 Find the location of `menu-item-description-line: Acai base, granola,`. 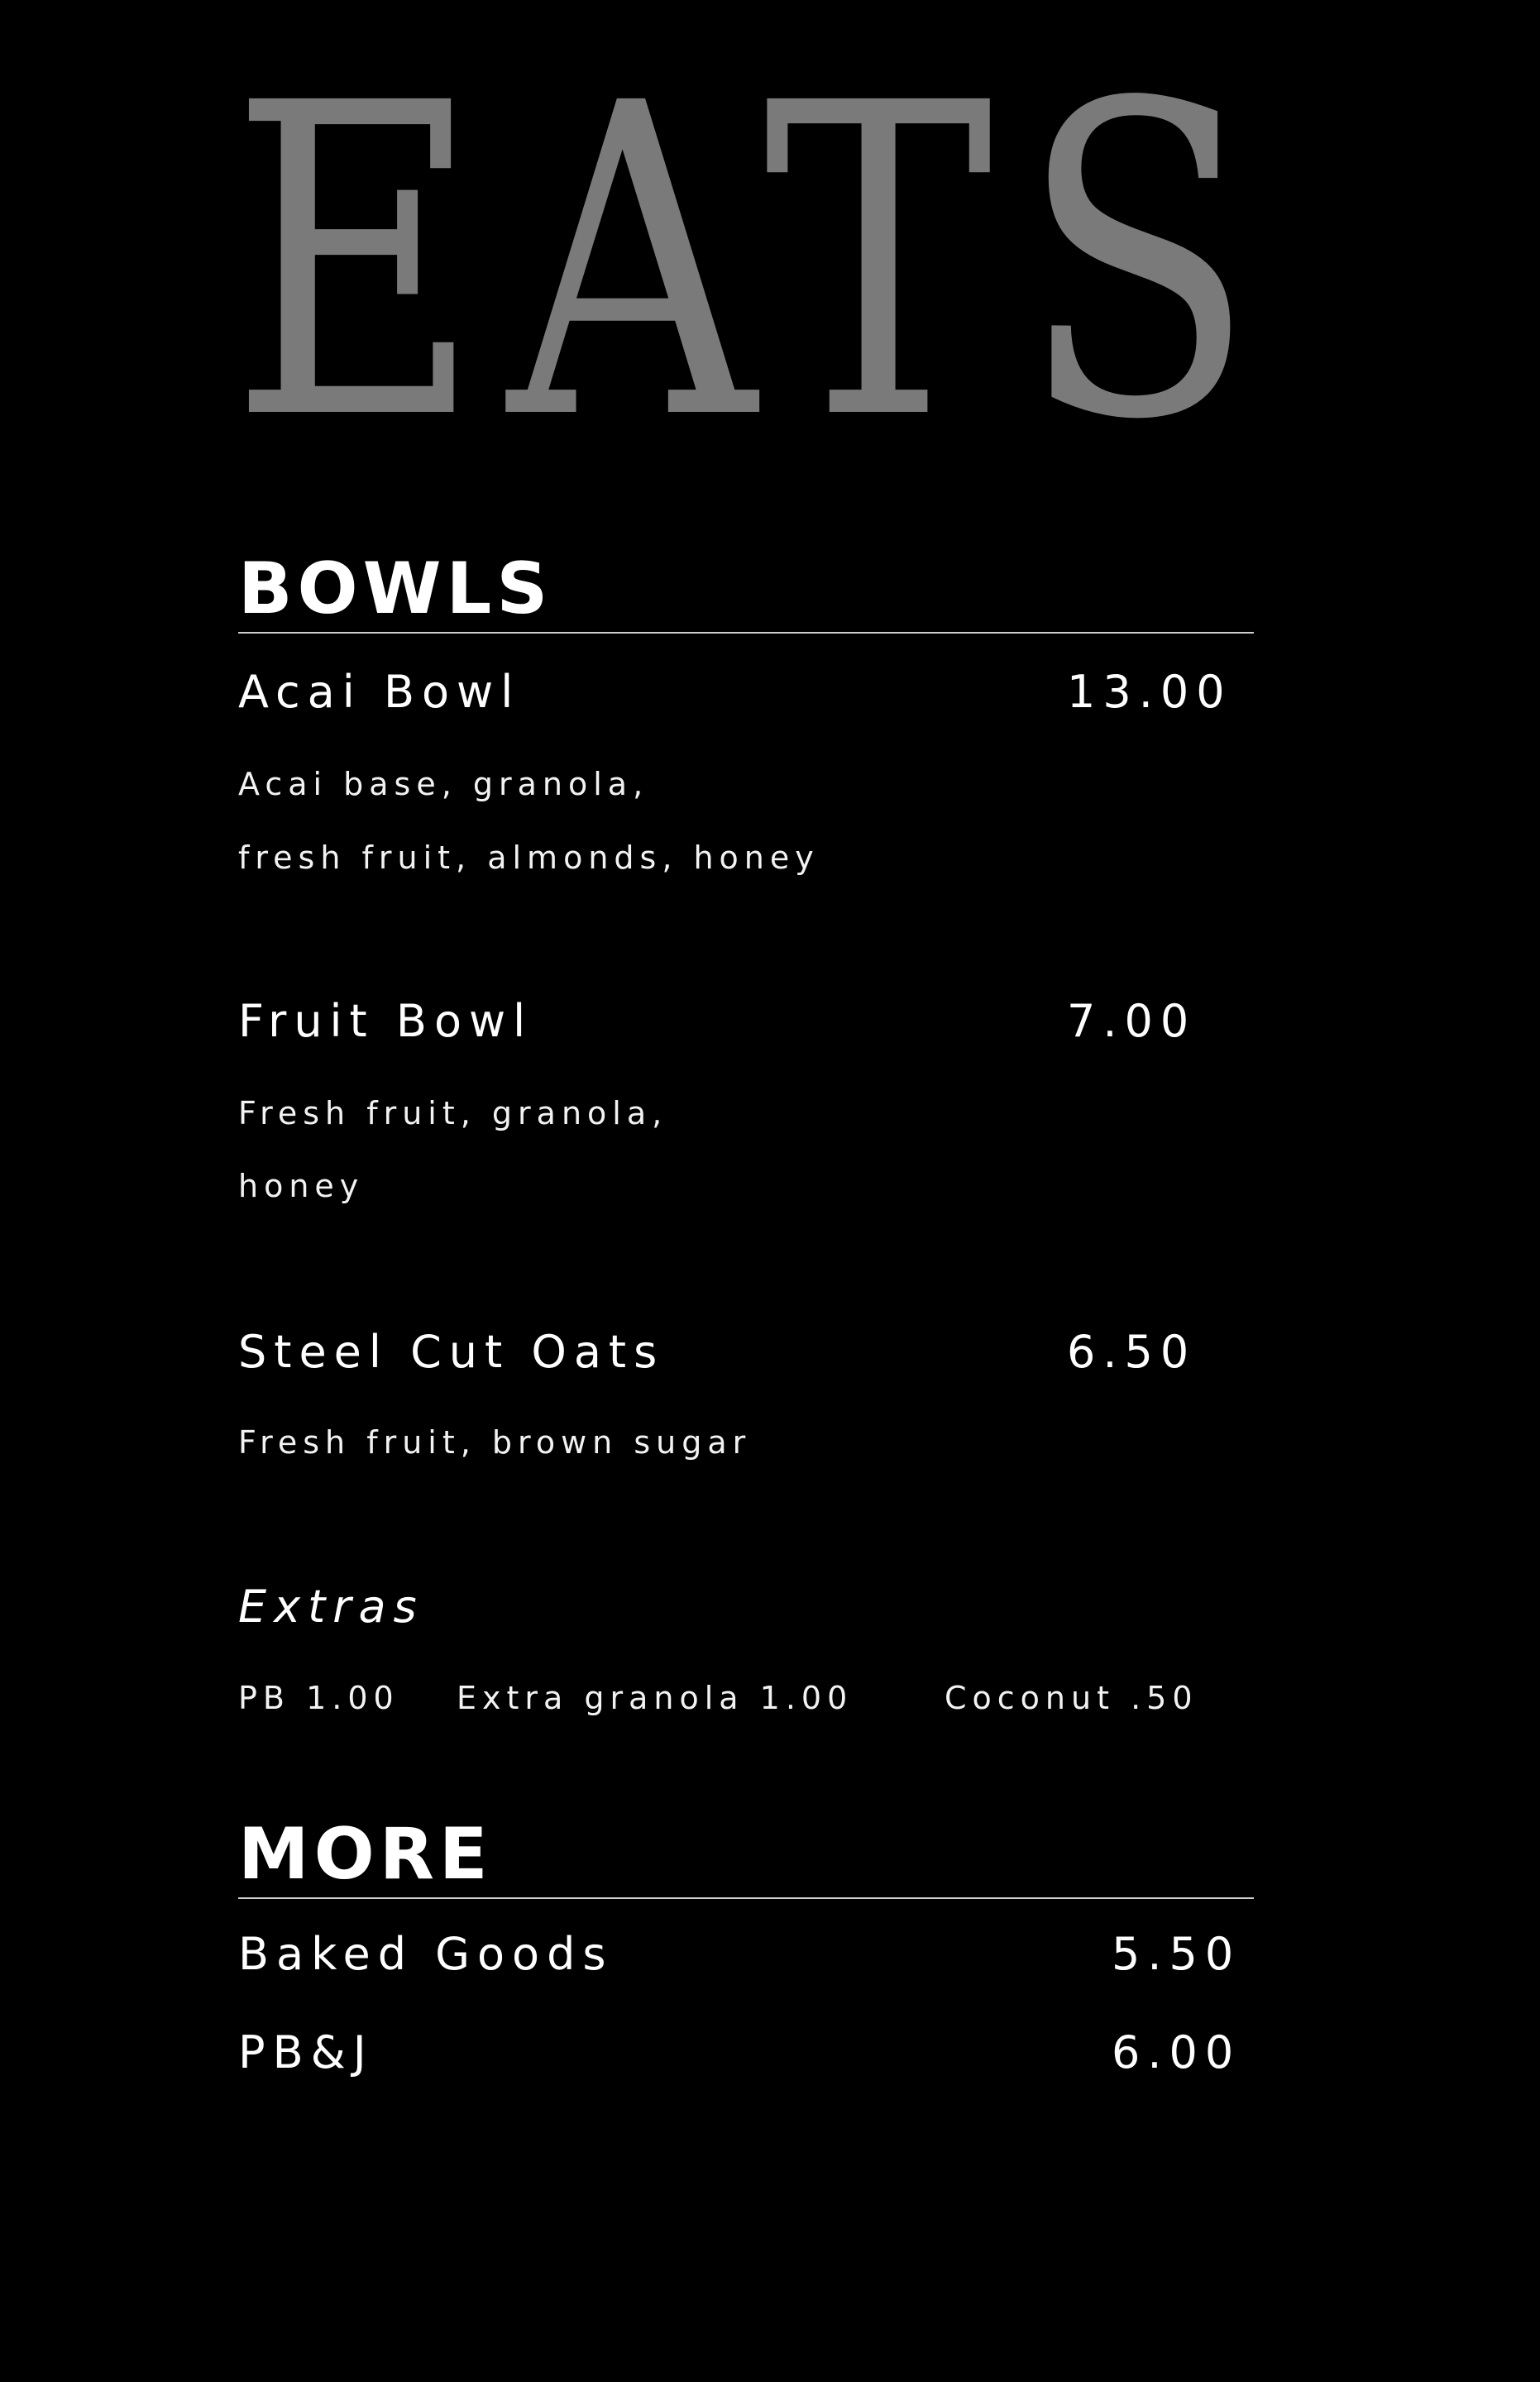

menu-item-description-line: Acai base, granola, is located at coordinates (443, 784).